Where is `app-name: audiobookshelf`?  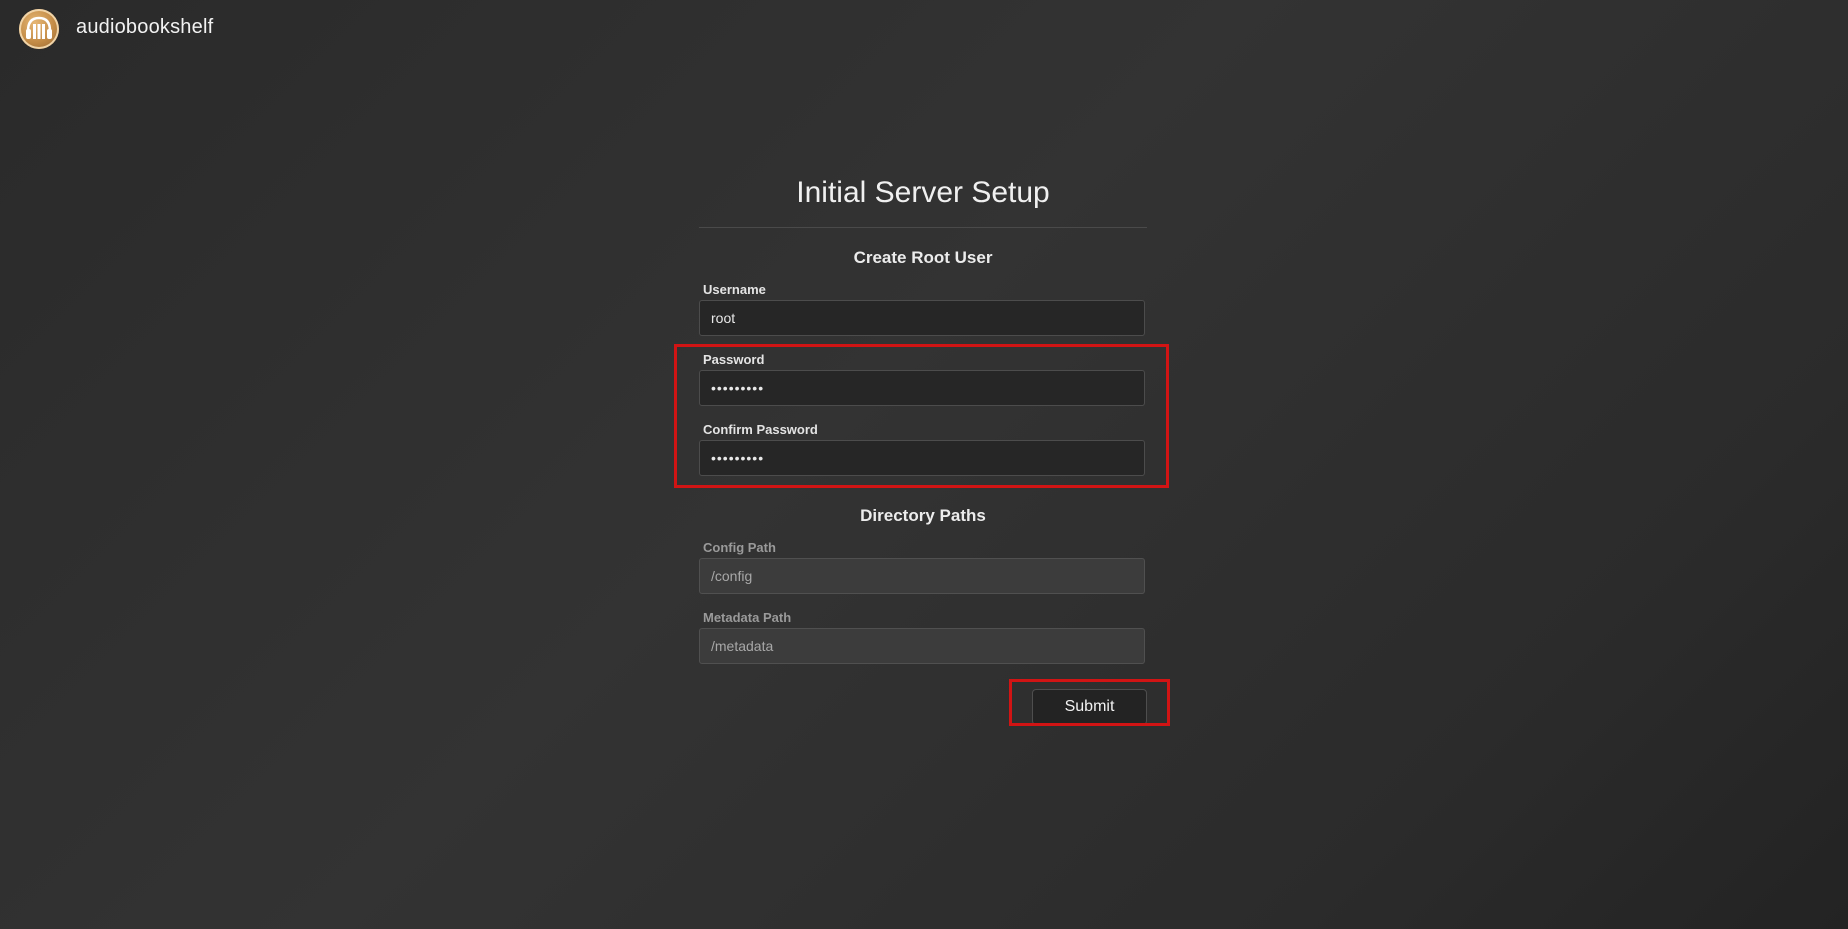
app-name: audiobookshelf is located at coordinates (145, 27).